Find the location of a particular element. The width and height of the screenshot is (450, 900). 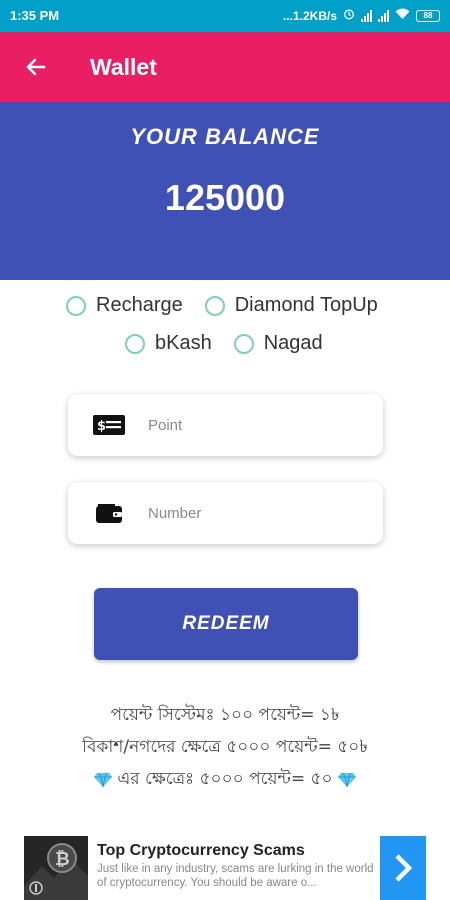

info-line-3-text: এর ক্ষেত্রেঃ ৫০০০ পয়েন্ট= ৫০ is located at coordinates (225, 779).